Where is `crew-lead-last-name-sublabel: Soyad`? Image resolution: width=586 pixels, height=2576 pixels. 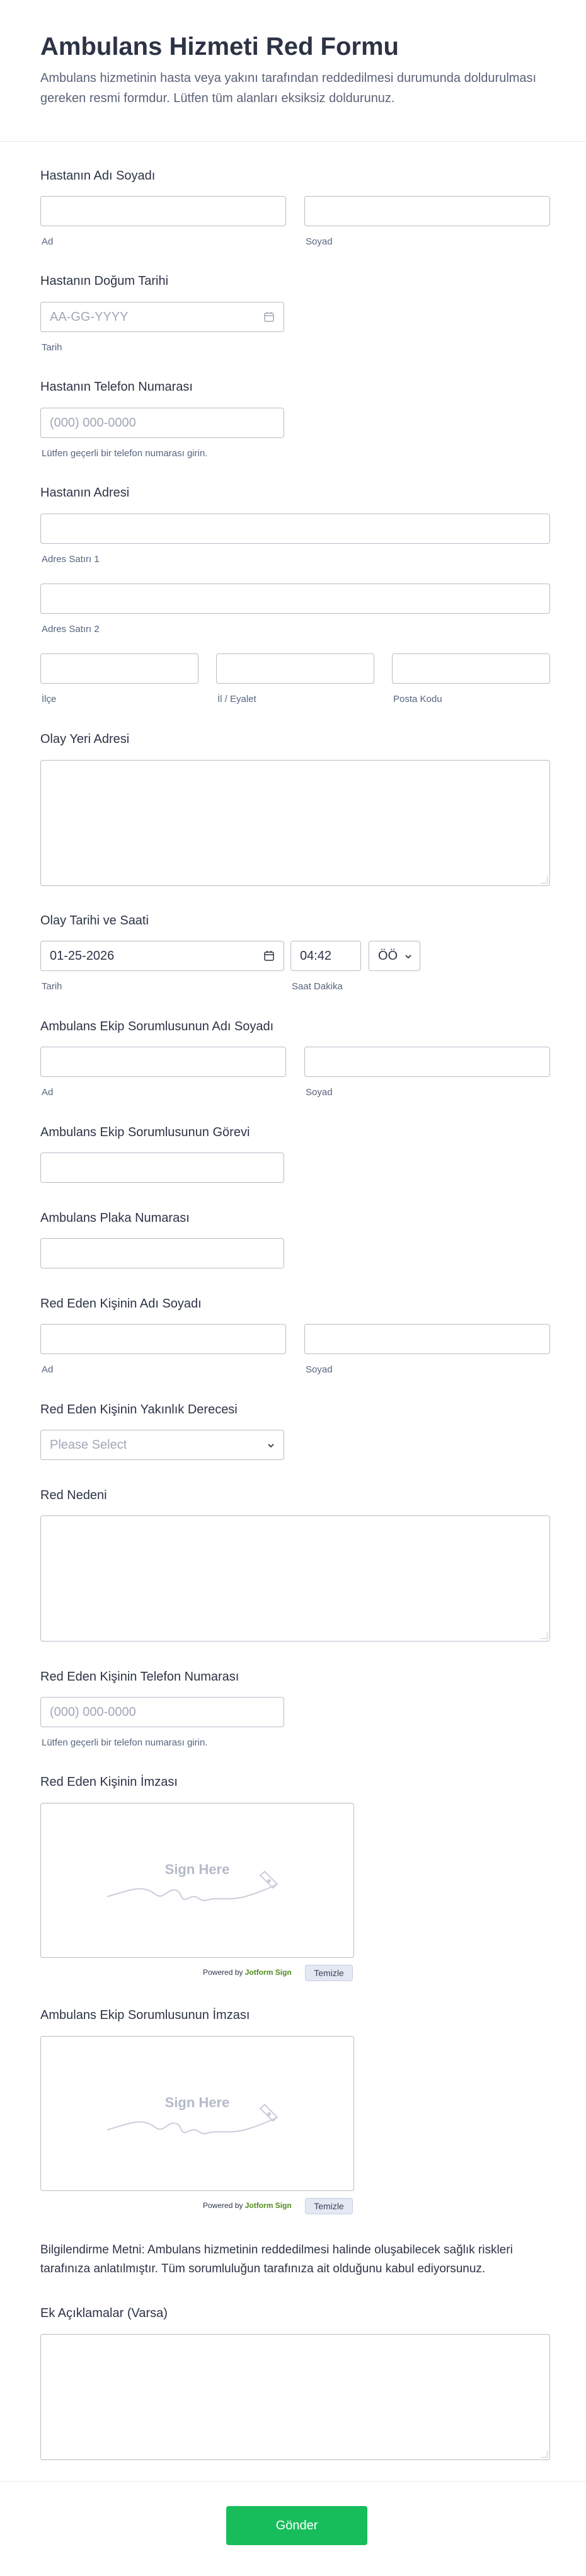
crew-lead-last-name-sublabel: Soyad is located at coordinates (319, 1092).